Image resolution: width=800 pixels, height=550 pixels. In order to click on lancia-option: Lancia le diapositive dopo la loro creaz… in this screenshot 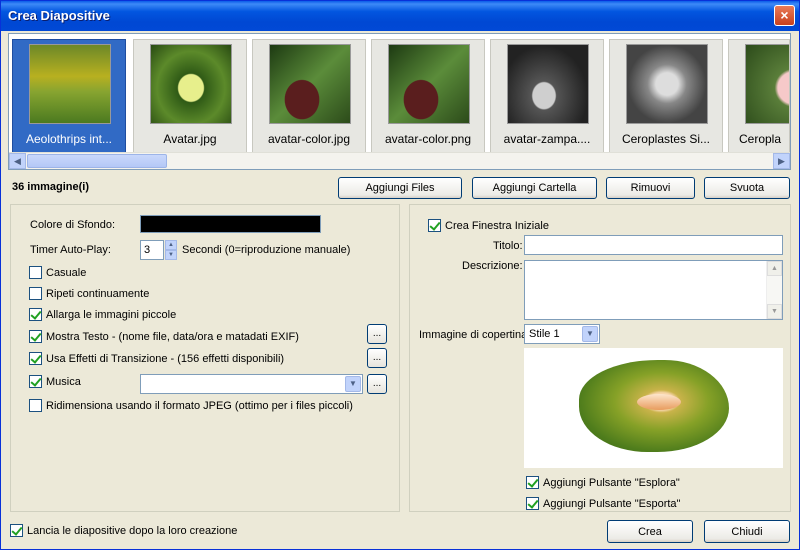, I will do `click(123, 530)`.